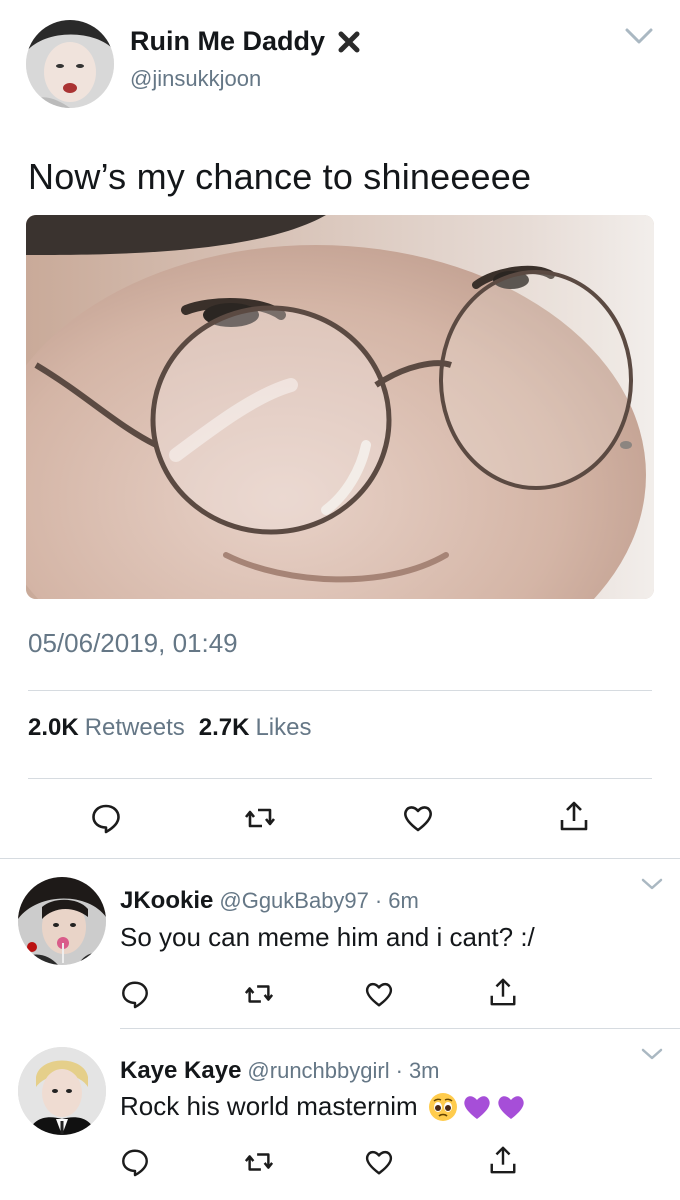  Describe the element at coordinates (294, 900) in the screenshot. I see `user-handle: @GgukBaby97` at that location.